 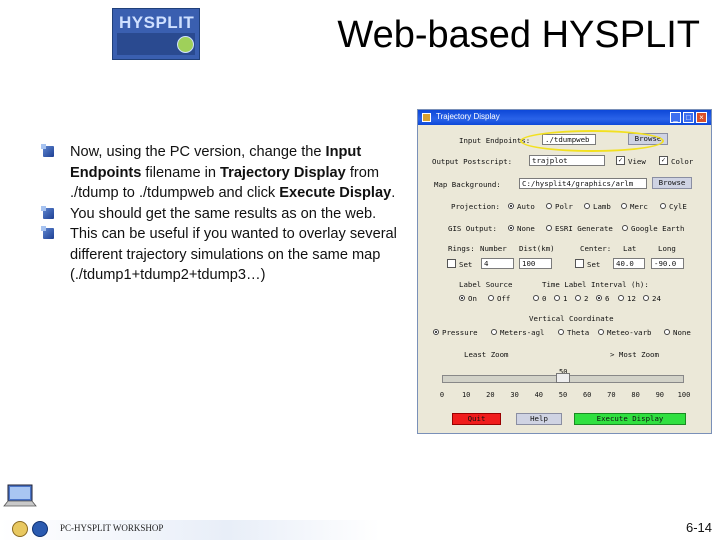 I want to click on center-set-checkbox, so click(x=579, y=263).